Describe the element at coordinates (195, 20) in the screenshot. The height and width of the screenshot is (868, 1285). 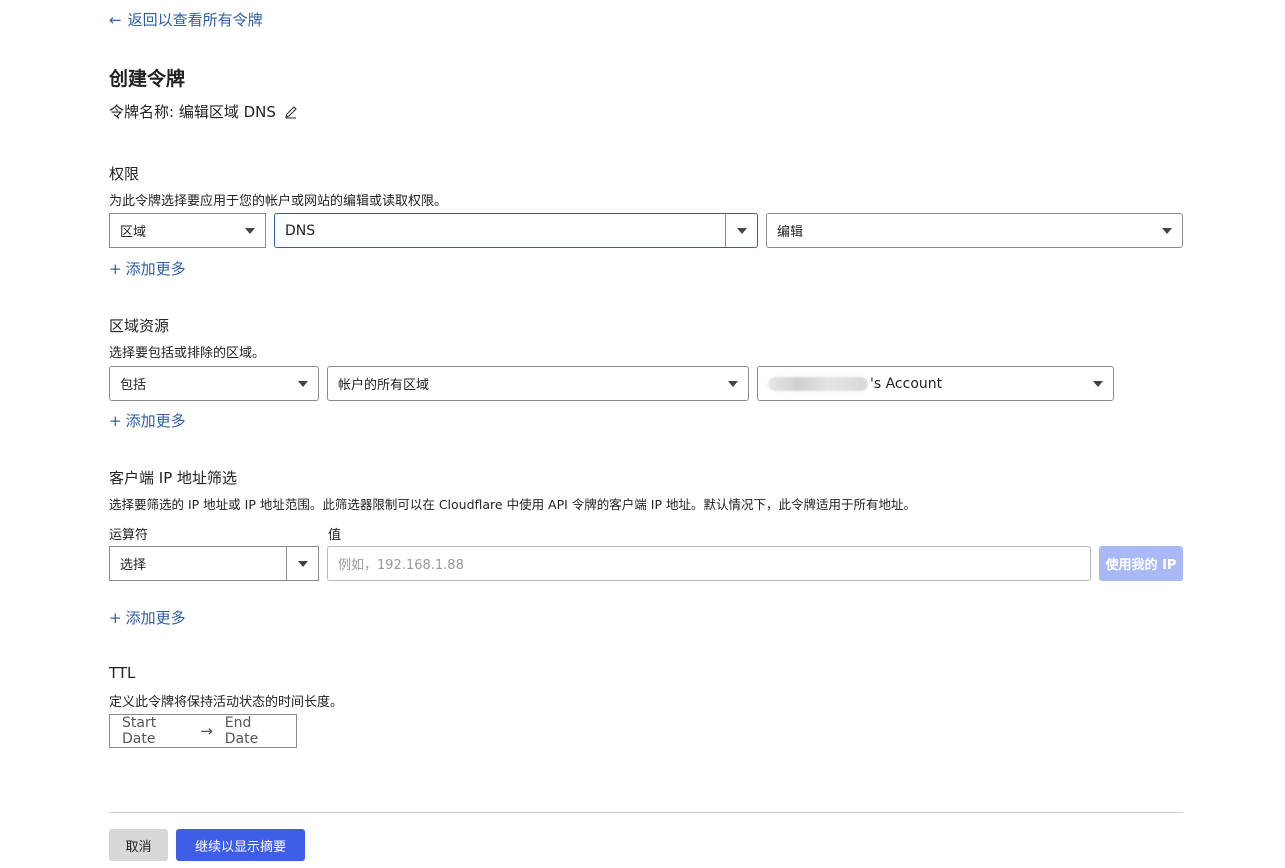
I see `back-link-label: 返回以查看所有令牌` at that location.